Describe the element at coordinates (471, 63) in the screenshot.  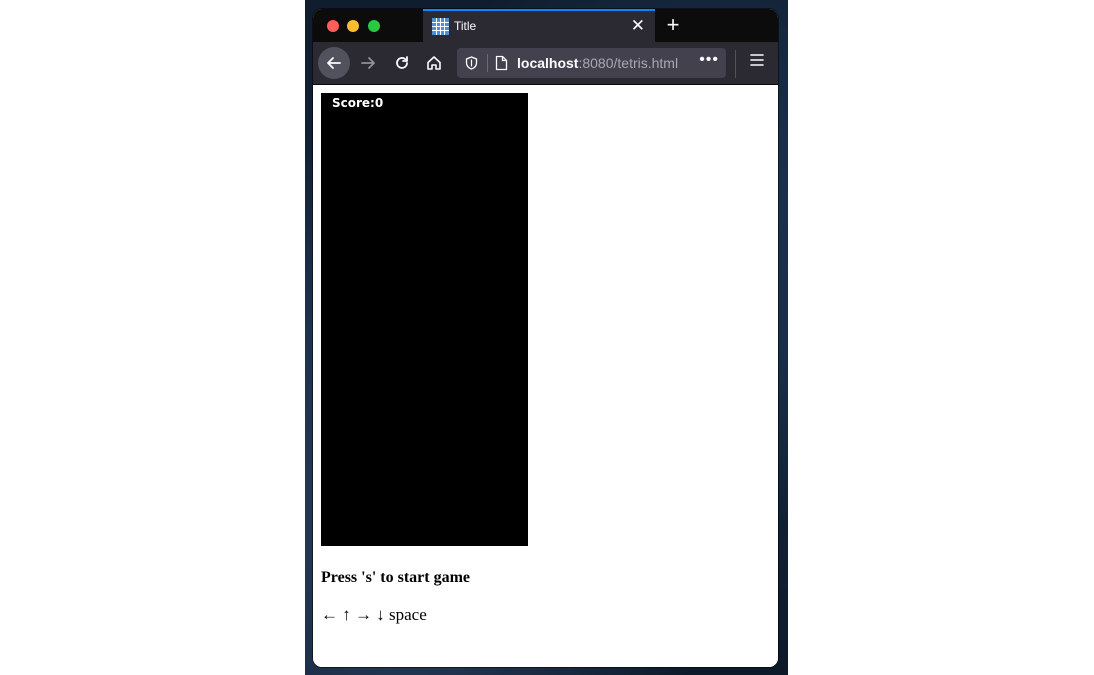
I see `shield-icon` at that location.